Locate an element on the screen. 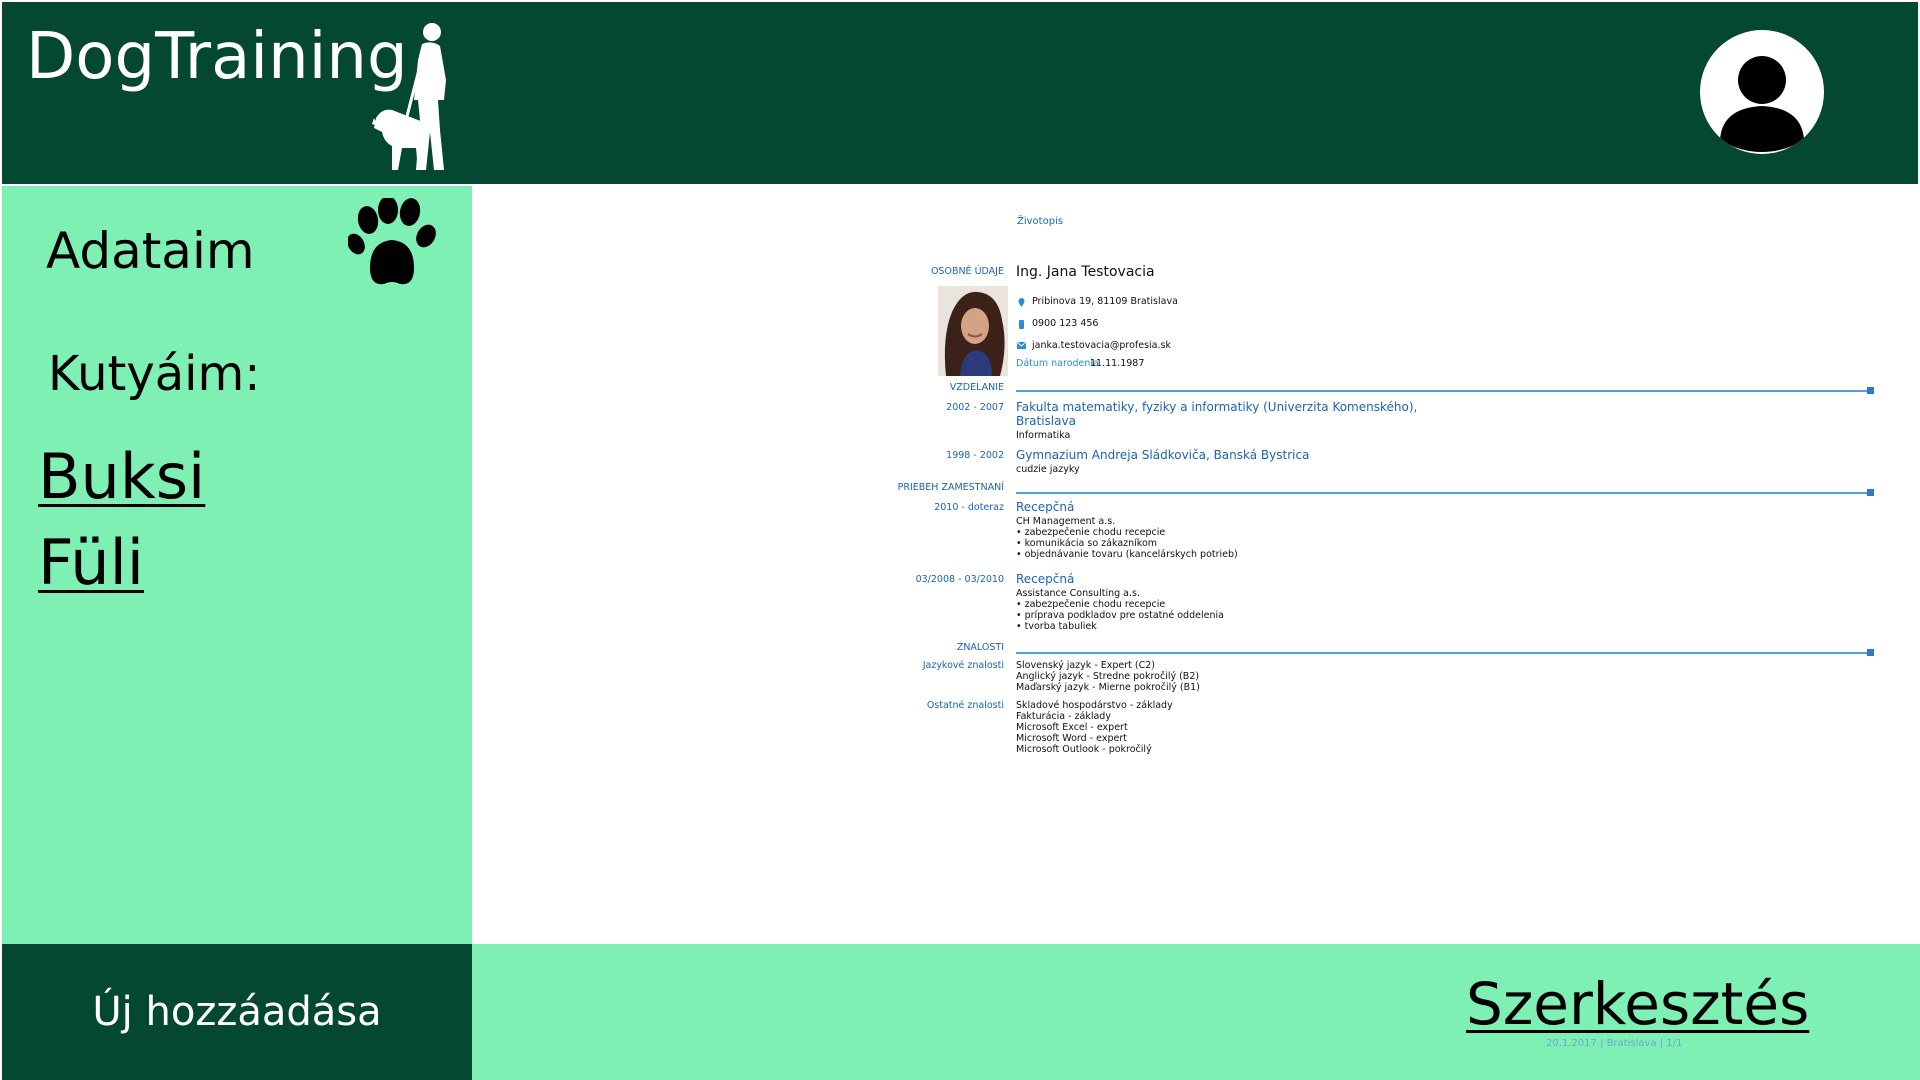 This screenshot has width=1920, height=1080. cv-job-period: 2010 - doteraz is located at coordinates (969, 507).